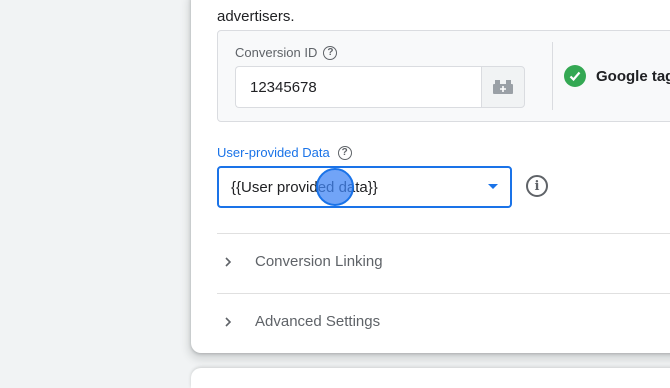 This screenshot has height=388, width=670. I want to click on conversion-id-label-row: Conversion ID ?, so click(286, 52).